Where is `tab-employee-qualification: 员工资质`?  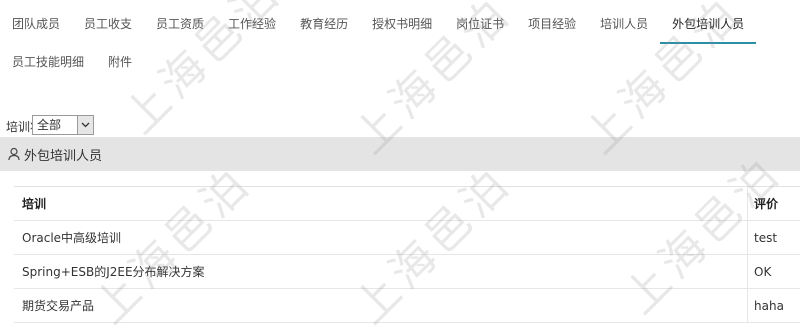 tab-employee-qualification: 员工资质 is located at coordinates (180, 24).